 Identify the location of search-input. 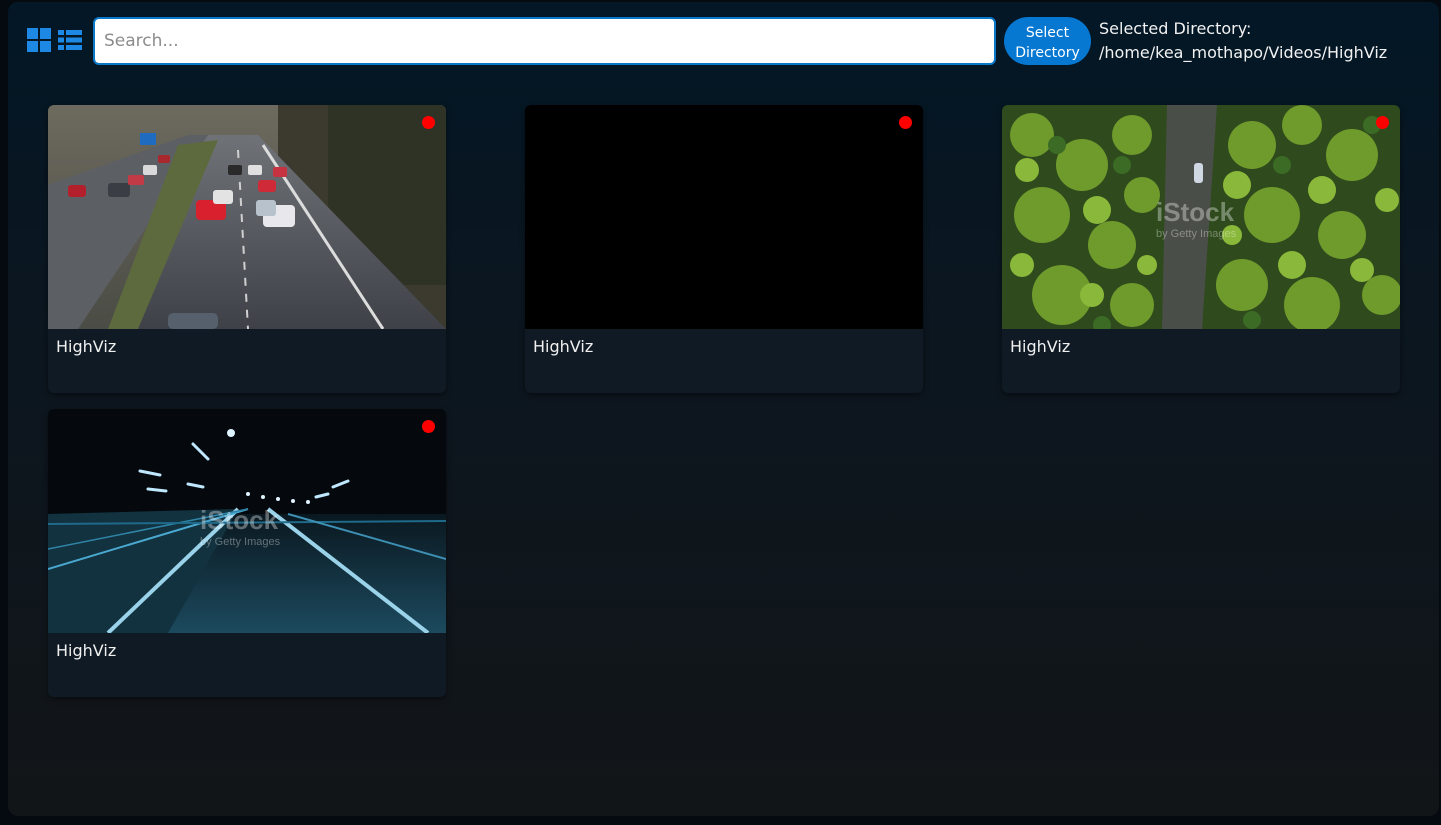
(544, 41).